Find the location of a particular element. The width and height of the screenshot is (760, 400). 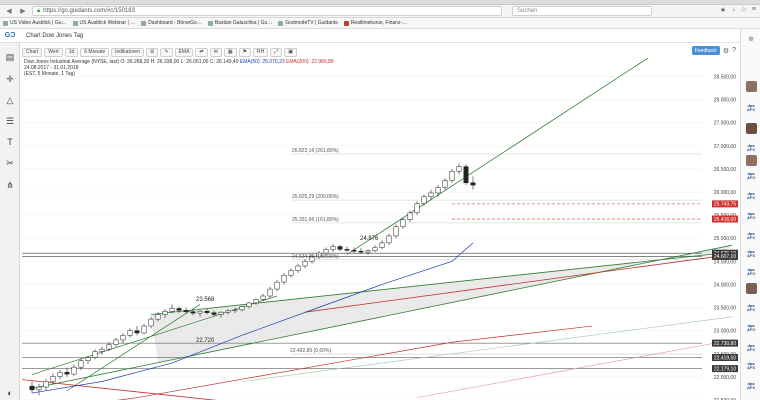

home-icon: ⌂ is located at coordinates (744, 10).